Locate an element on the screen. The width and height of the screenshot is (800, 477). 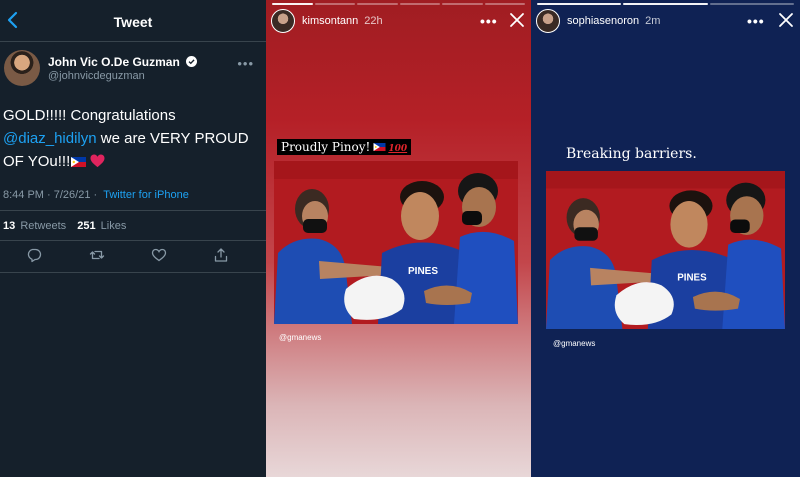
tweet-meta: 8:44 PM · 7/26/21 · Twitter for iPhone is located at coordinates (96, 195).